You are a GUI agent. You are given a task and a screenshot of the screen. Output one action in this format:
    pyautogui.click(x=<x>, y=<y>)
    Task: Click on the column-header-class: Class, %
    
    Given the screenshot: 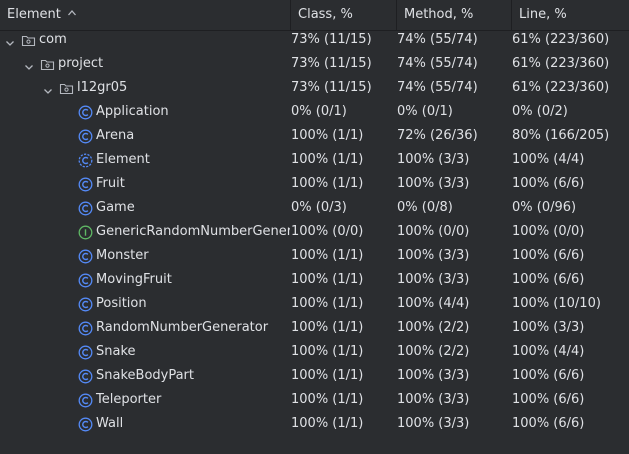 What is the action you would take?
    pyautogui.click(x=343, y=15)
    